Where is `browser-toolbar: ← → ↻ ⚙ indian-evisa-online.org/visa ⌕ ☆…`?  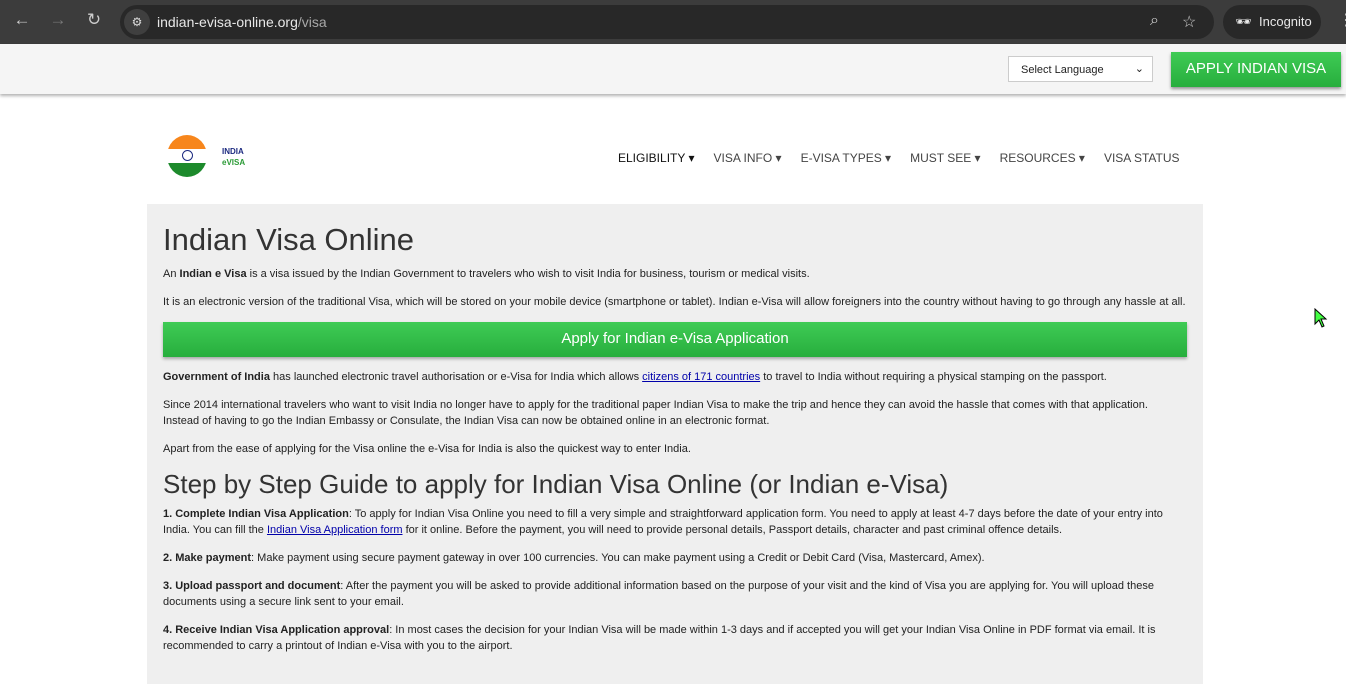
browser-toolbar: ← → ↻ ⚙ indian-evisa-online.org/visa ⌕ ☆… is located at coordinates (673, 22).